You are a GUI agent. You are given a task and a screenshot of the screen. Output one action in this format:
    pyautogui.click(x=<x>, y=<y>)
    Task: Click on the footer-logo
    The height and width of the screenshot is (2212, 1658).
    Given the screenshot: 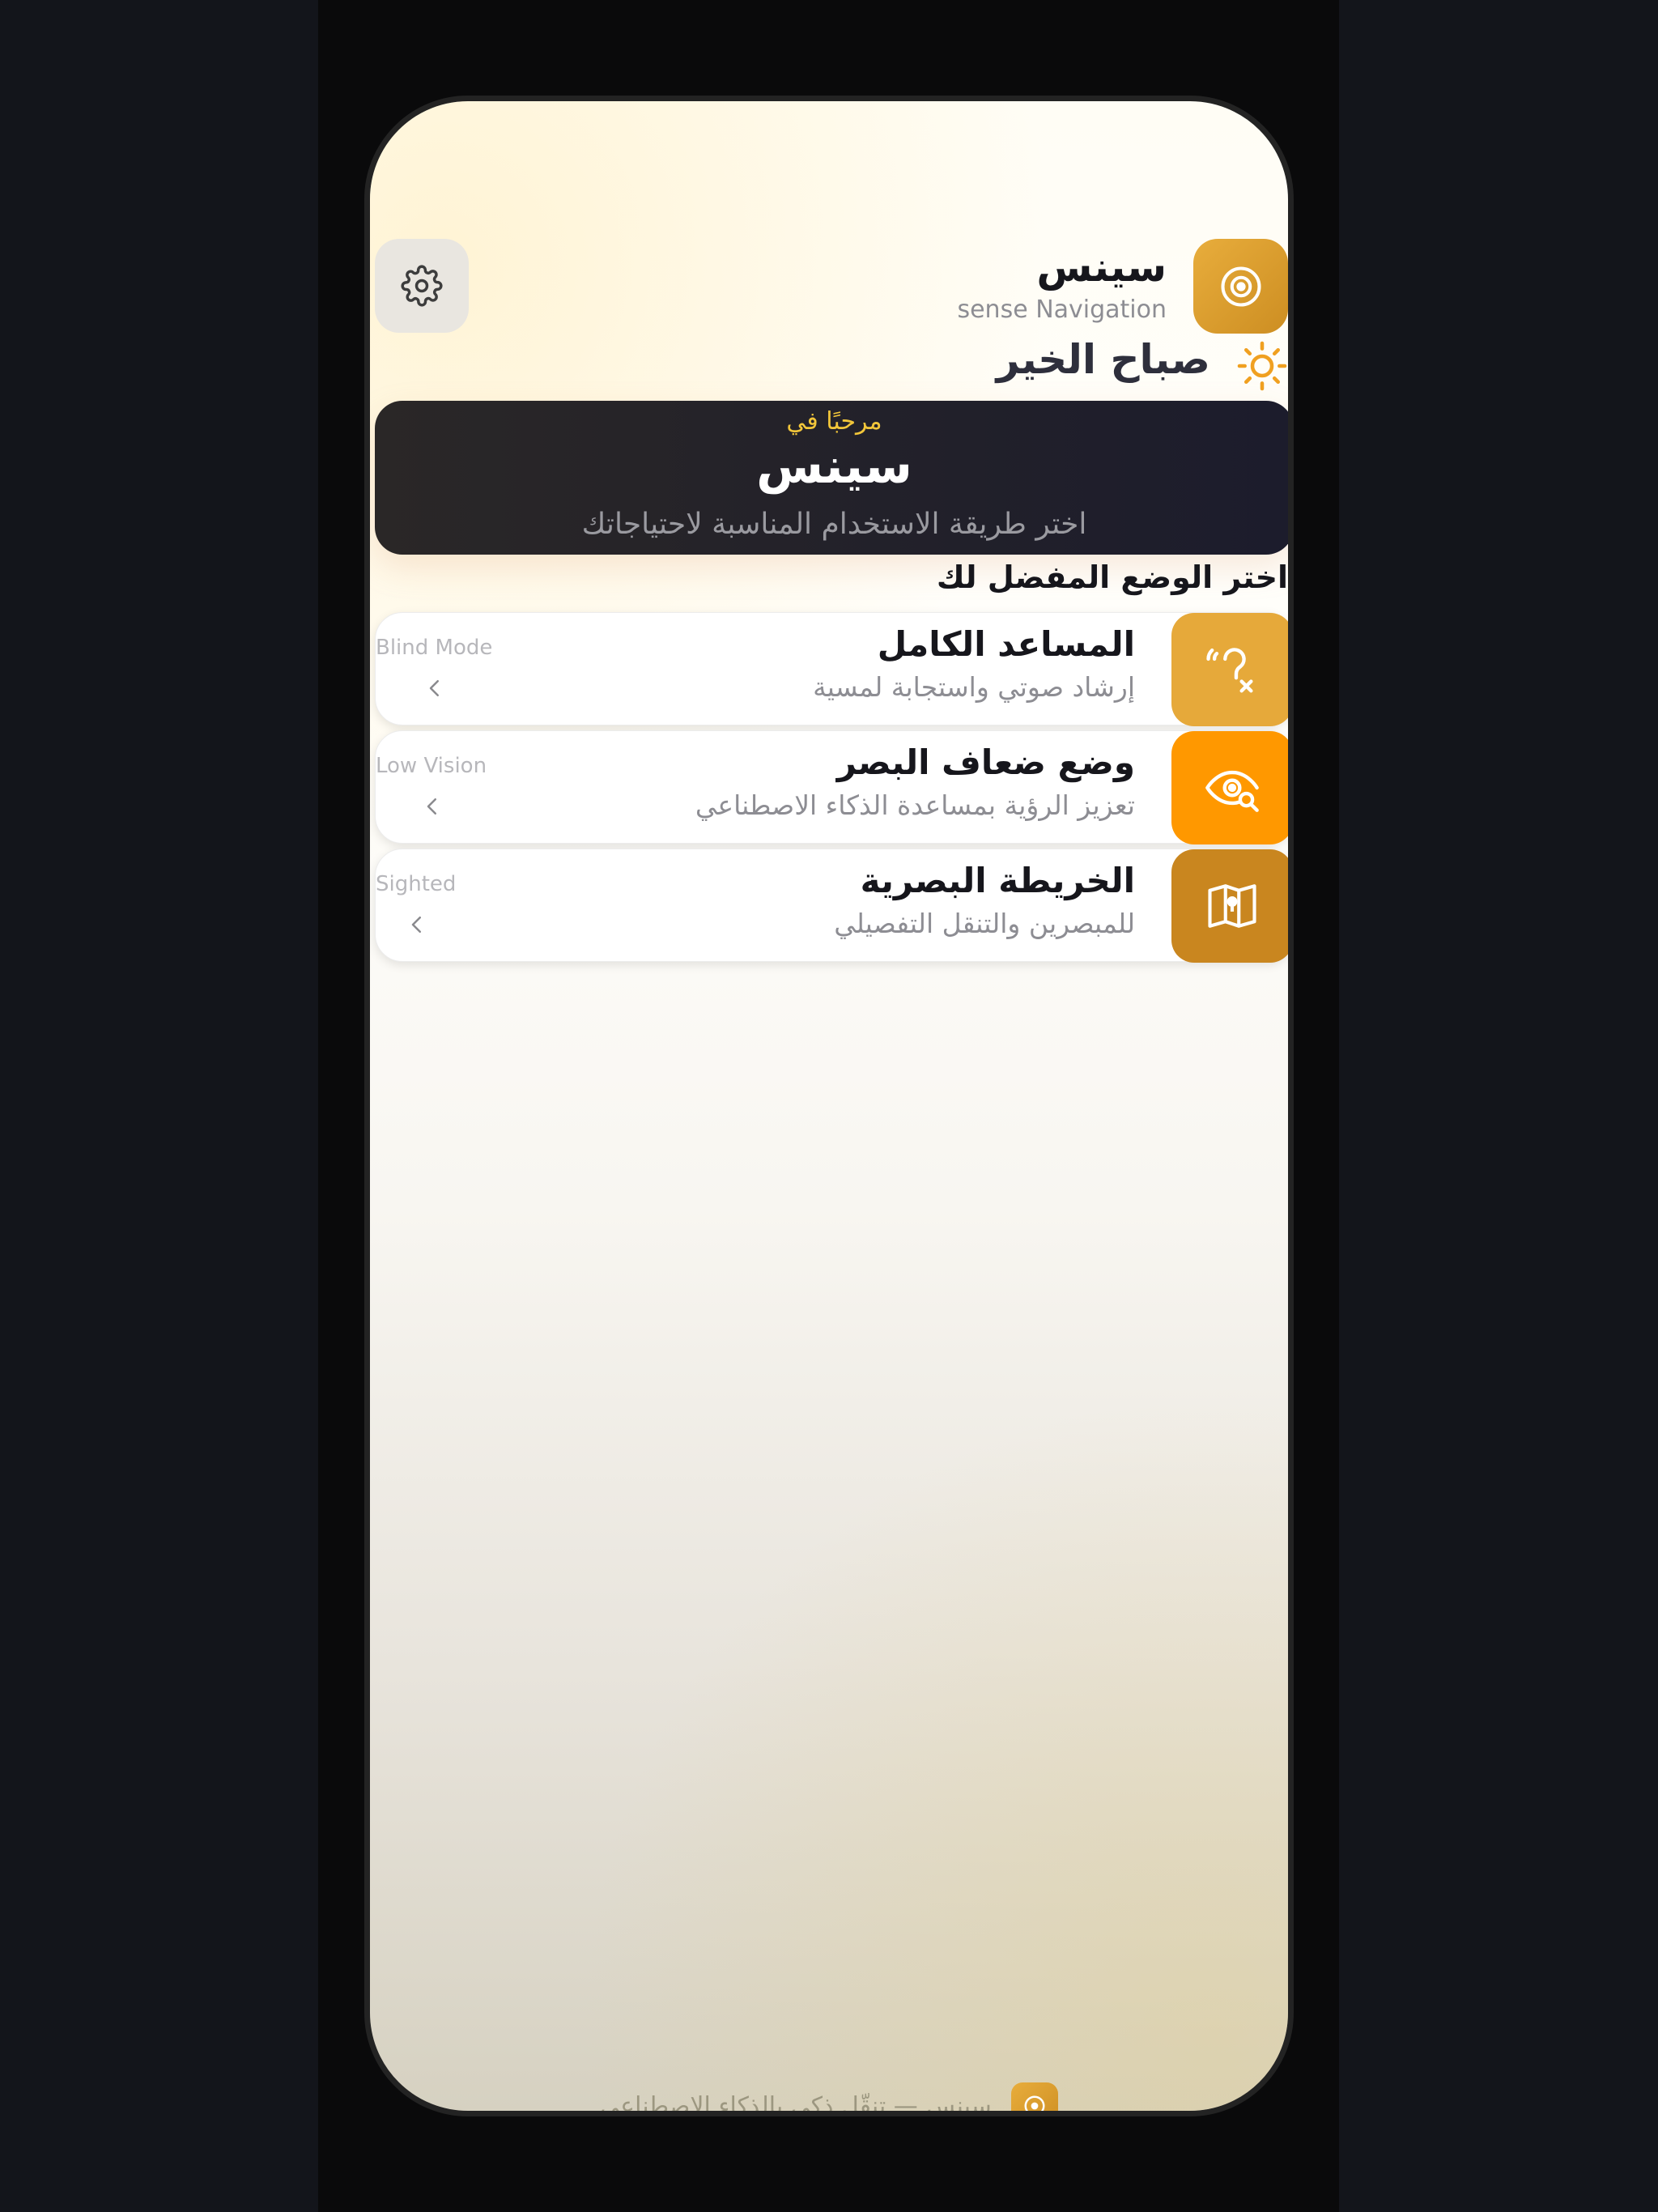 What is the action you would take?
    pyautogui.click(x=1034, y=2097)
    